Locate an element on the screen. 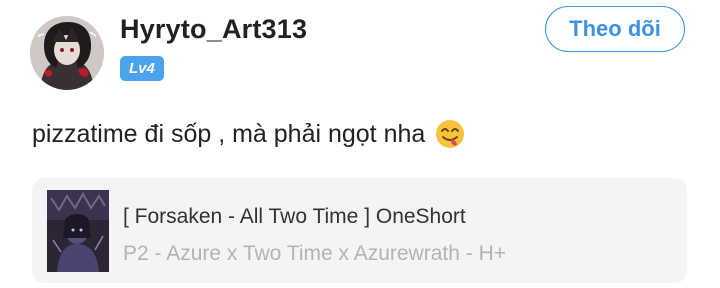 The width and height of the screenshot is (720, 288). post-text: pizzatime đi sốp , mà phải ngọt nha is located at coordinates (248, 134).